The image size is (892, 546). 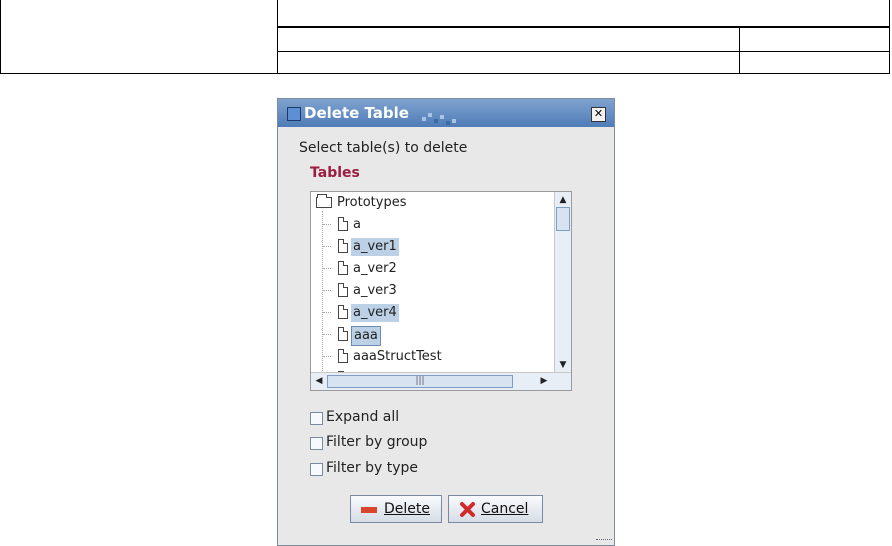 What do you see at coordinates (324, 201) in the screenshot?
I see `folder-icon` at bounding box center [324, 201].